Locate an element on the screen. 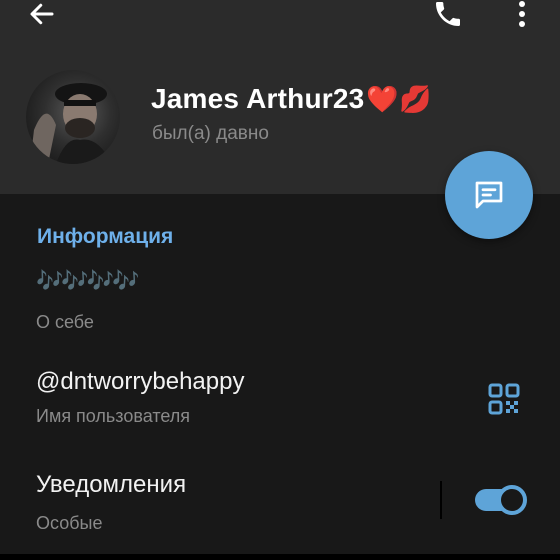 Image resolution: width=560 pixels, height=560 pixels. phone-icon is located at coordinates (448, 14).